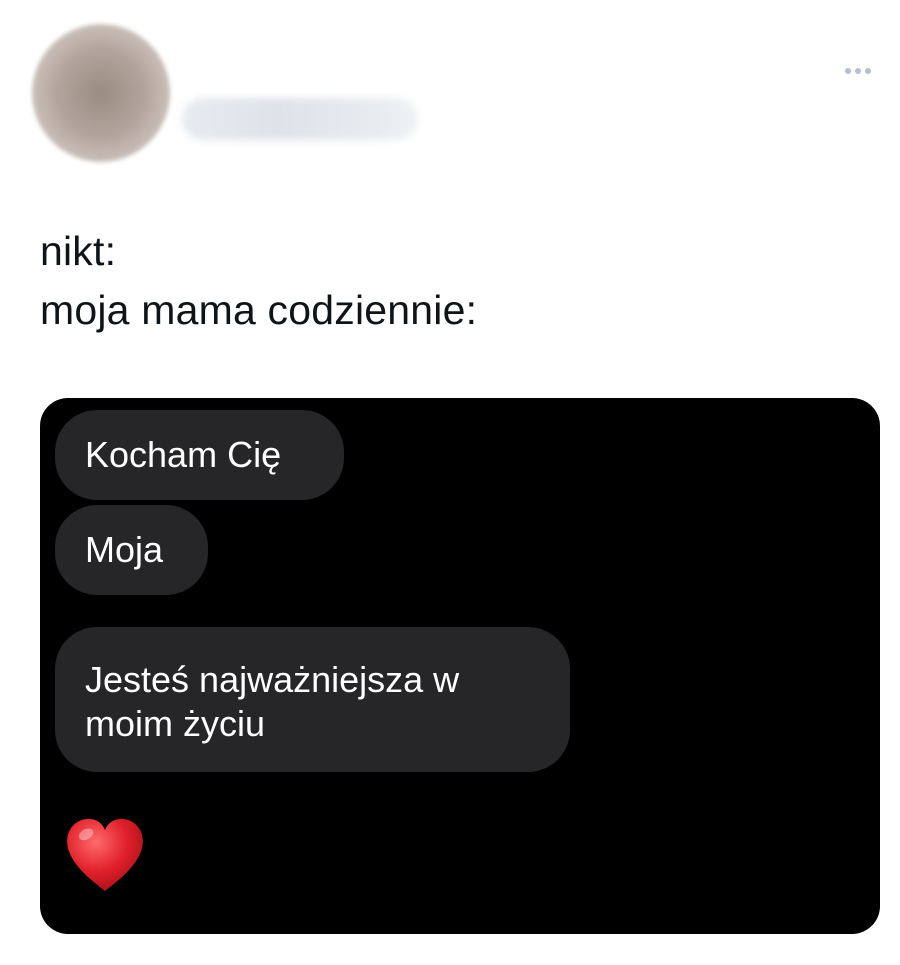  I want to click on message-bubble: Kocham Cię, so click(199, 455).